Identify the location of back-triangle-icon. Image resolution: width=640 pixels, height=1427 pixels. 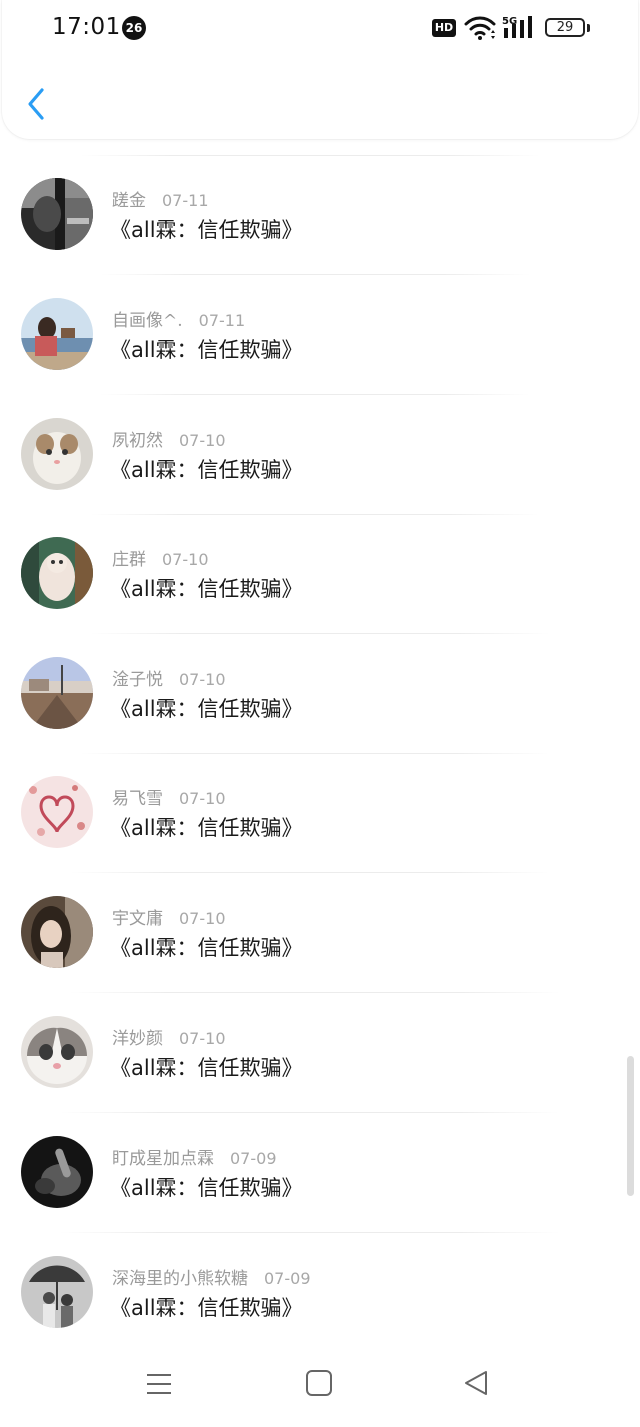
(476, 1383).